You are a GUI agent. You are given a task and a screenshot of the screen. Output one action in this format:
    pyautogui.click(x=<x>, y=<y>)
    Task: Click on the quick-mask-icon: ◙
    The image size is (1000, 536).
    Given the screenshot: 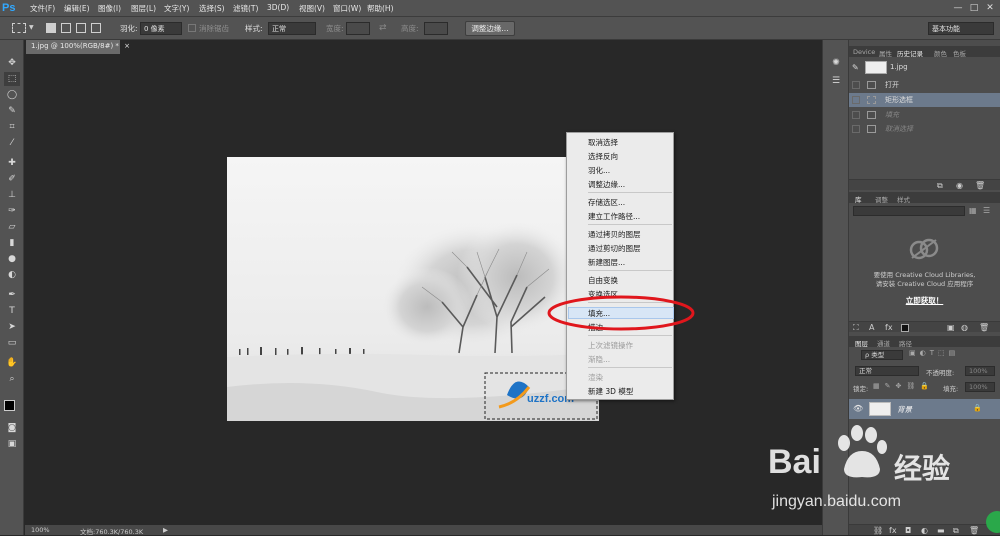 What is the action you would take?
    pyautogui.click(x=12, y=428)
    